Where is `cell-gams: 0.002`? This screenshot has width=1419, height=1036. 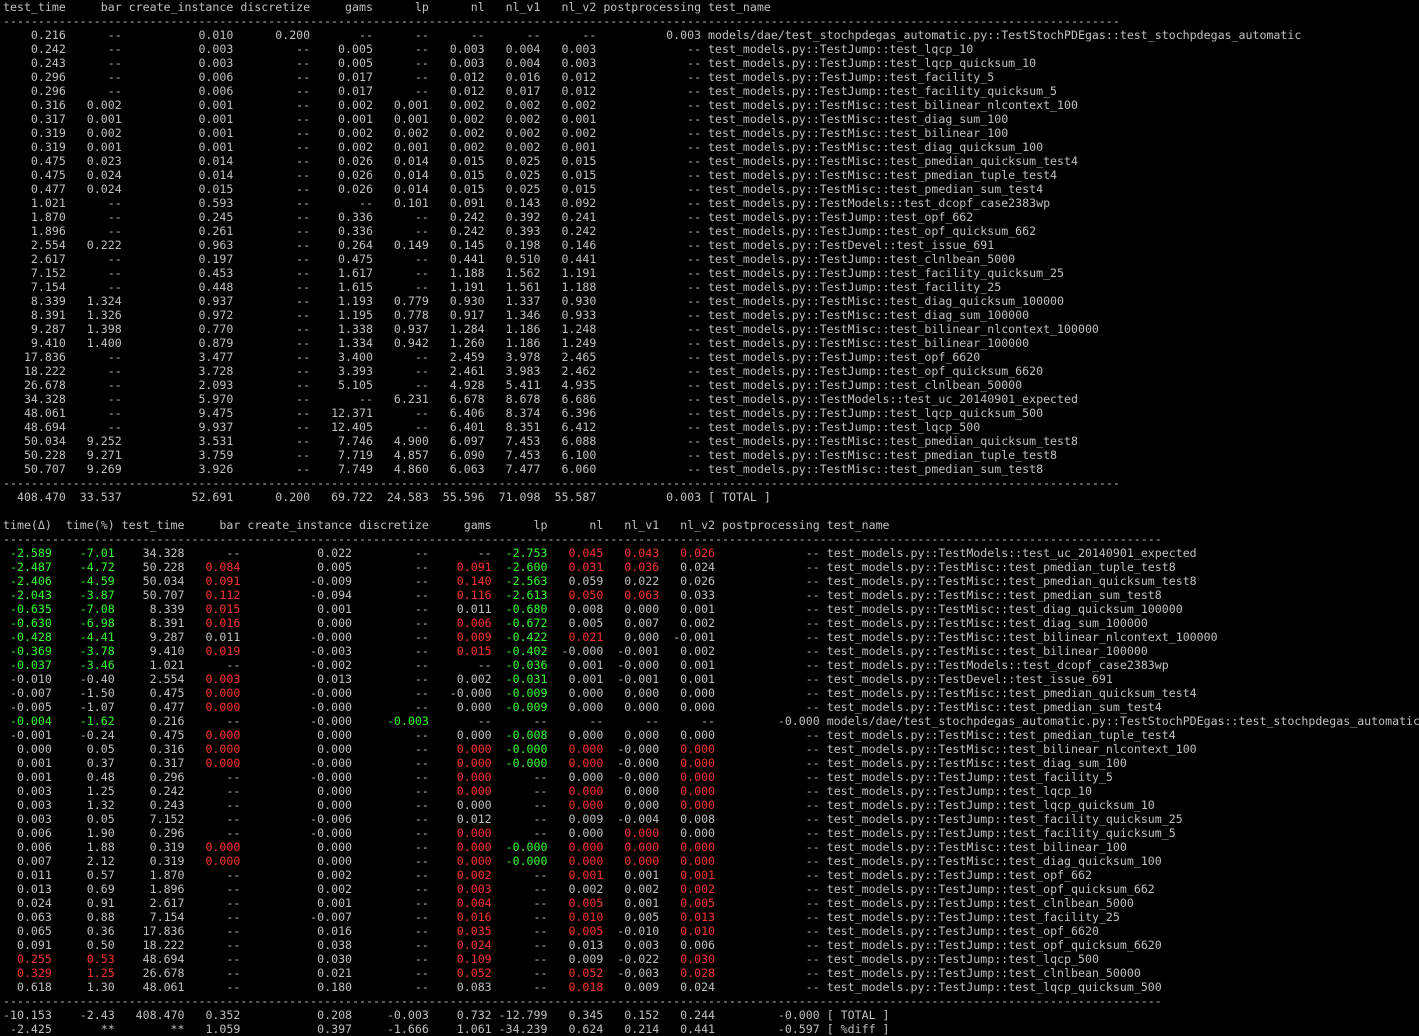
cell-gams: 0.002 is located at coordinates (341, 147).